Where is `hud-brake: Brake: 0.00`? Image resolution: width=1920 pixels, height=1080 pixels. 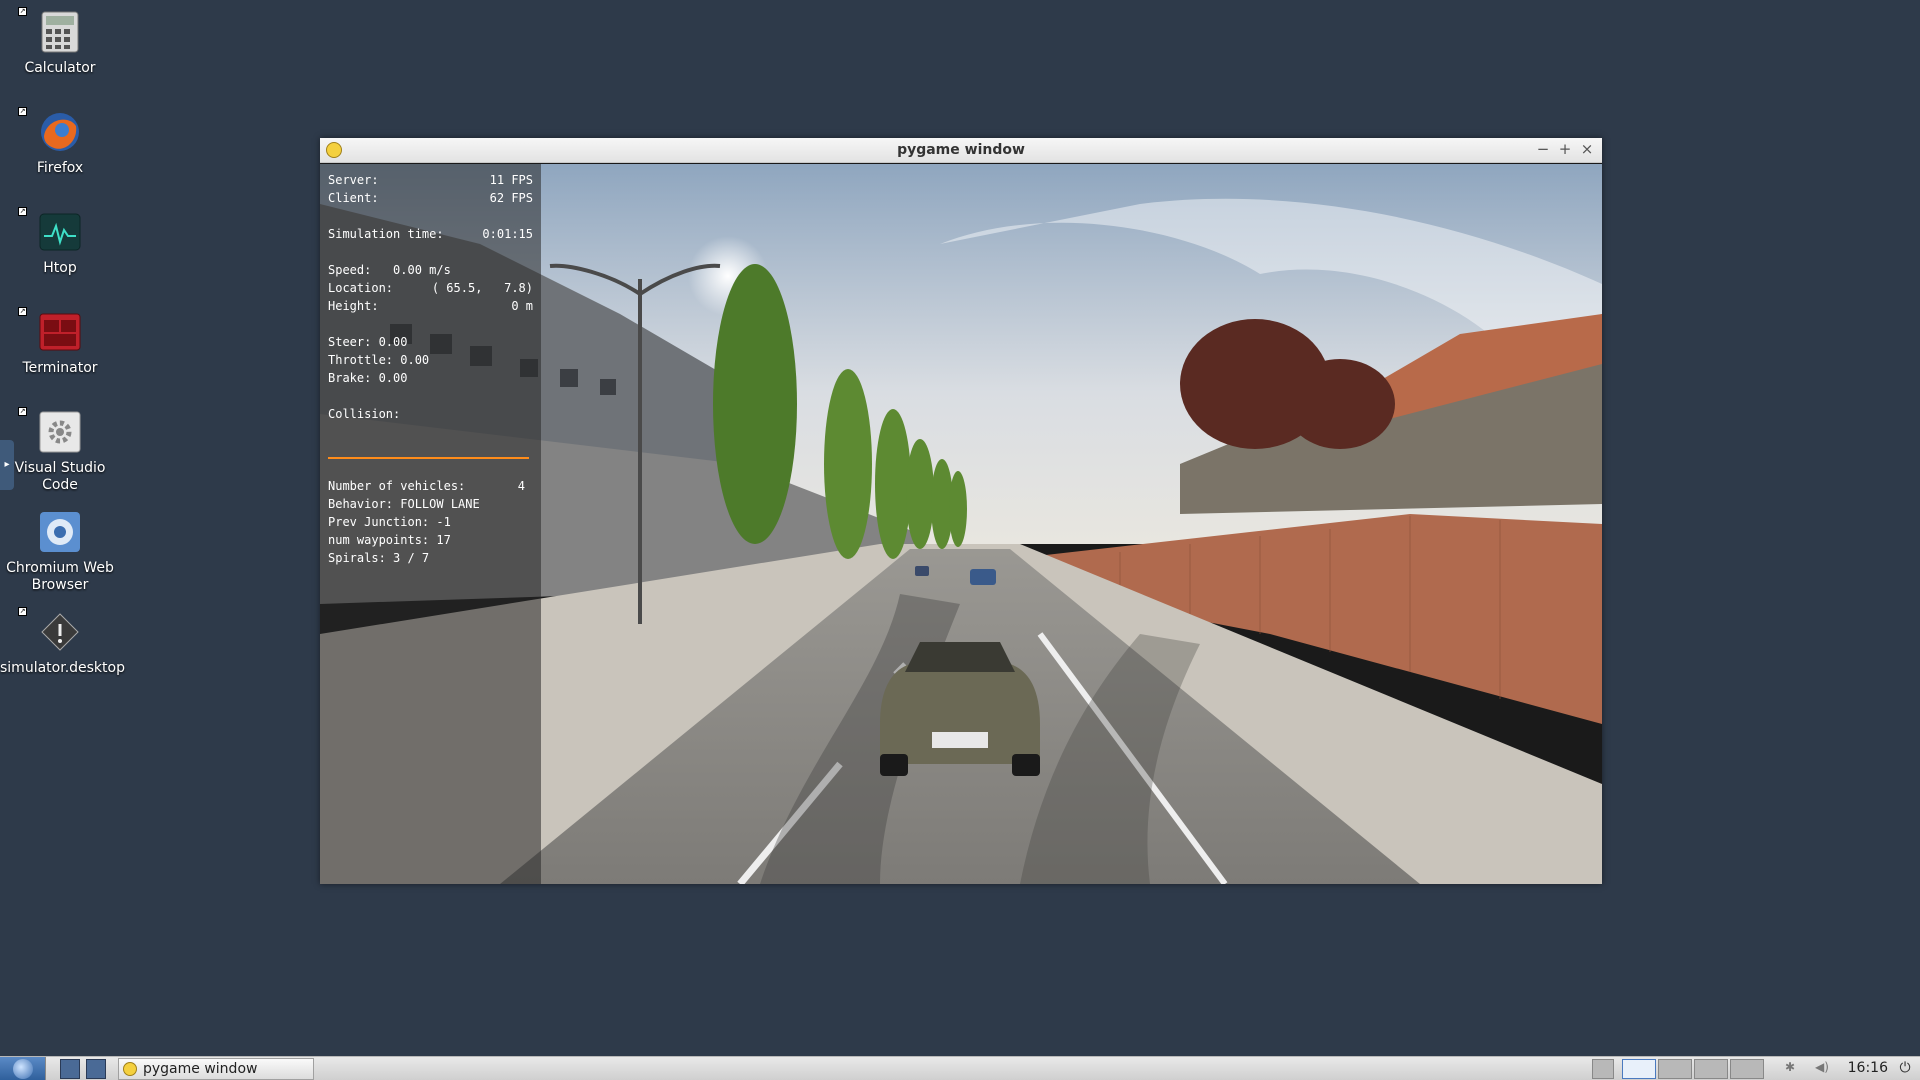
hud-brake: Brake: 0.00 is located at coordinates (368, 378).